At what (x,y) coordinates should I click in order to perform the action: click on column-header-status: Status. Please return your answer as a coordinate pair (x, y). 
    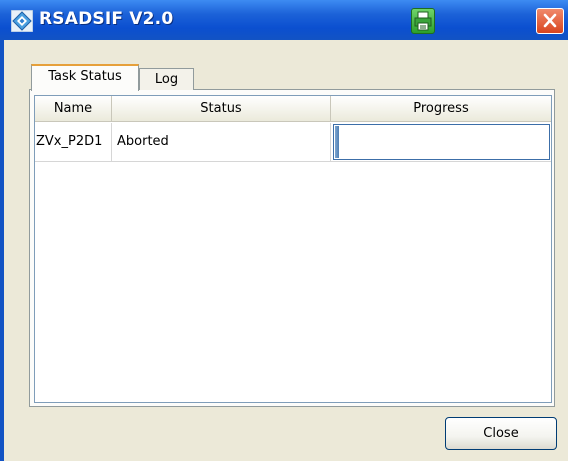
    Looking at the image, I should click on (221, 108).